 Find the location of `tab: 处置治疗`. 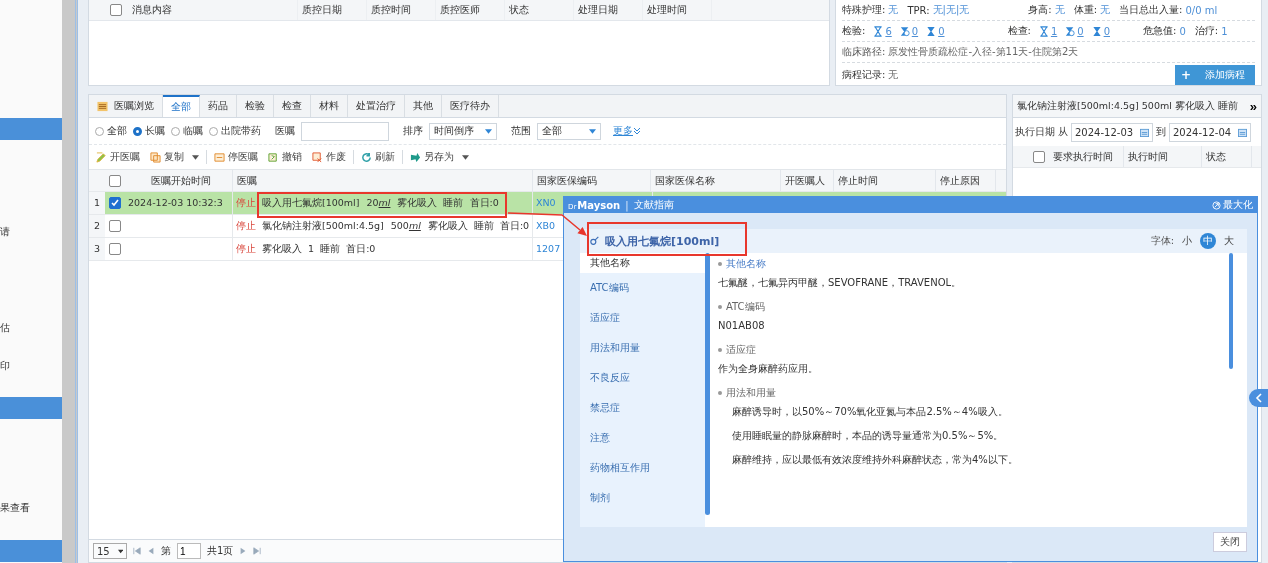

tab: 处置治疗 is located at coordinates (376, 106).